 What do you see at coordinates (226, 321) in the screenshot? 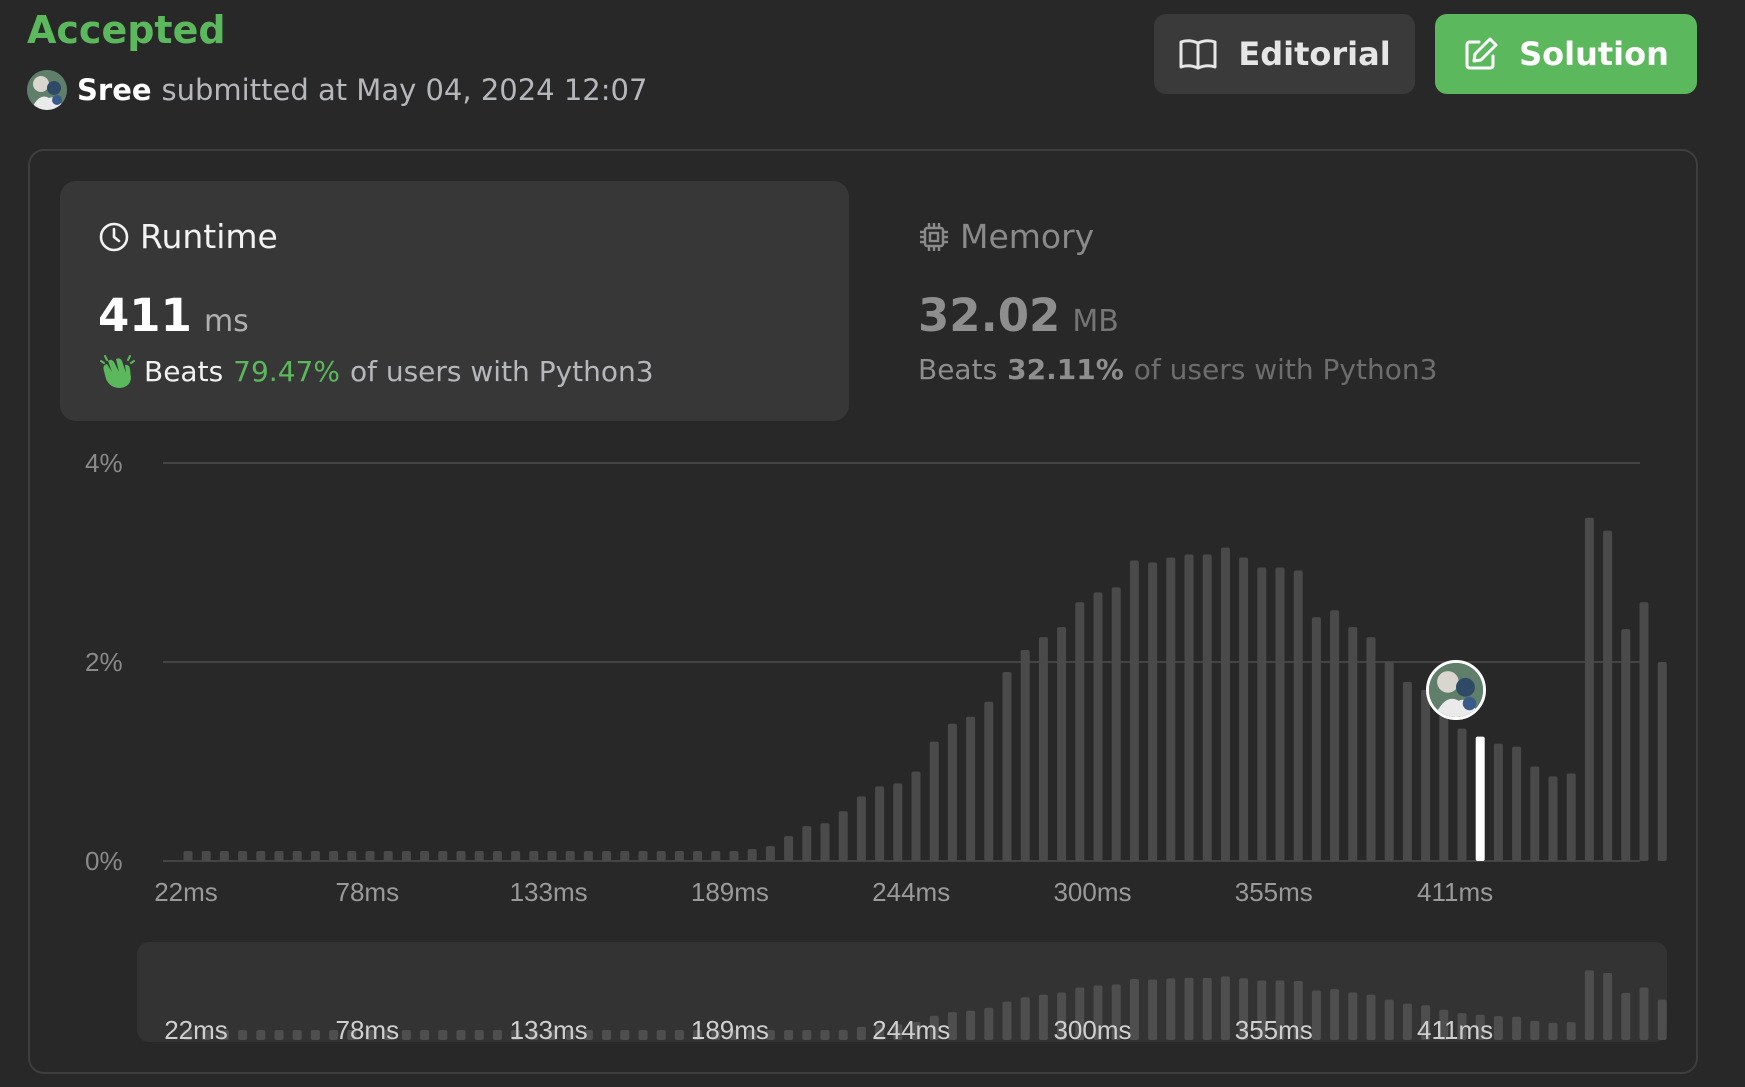
I see `runtime-unit: ms` at bounding box center [226, 321].